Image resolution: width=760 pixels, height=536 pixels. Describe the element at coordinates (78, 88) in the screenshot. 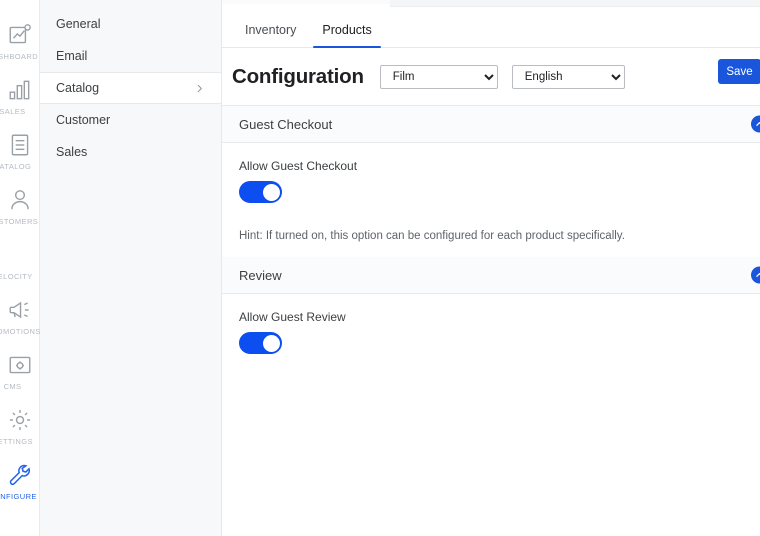

I see `subnav-item-label: Catalog` at that location.